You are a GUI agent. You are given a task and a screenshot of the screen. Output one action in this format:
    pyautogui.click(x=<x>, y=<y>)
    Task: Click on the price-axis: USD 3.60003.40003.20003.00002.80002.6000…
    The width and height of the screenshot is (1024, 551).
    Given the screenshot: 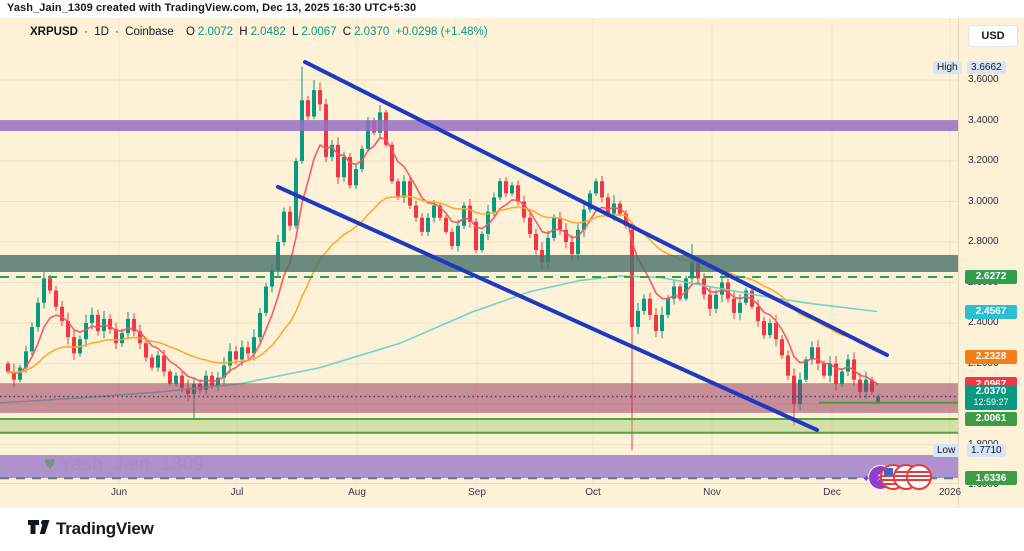 What is the action you would take?
    pyautogui.click(x=978, y=261)
    